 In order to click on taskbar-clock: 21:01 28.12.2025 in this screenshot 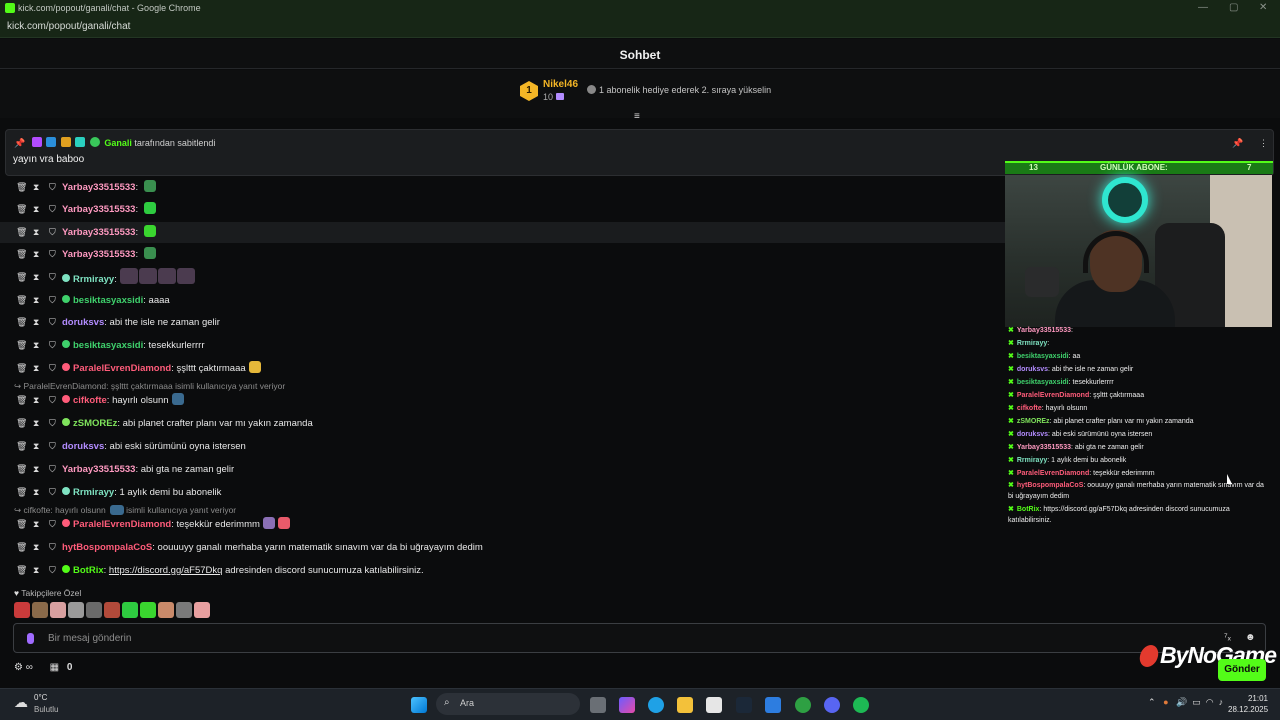, I will do `click(1248, 704)`.